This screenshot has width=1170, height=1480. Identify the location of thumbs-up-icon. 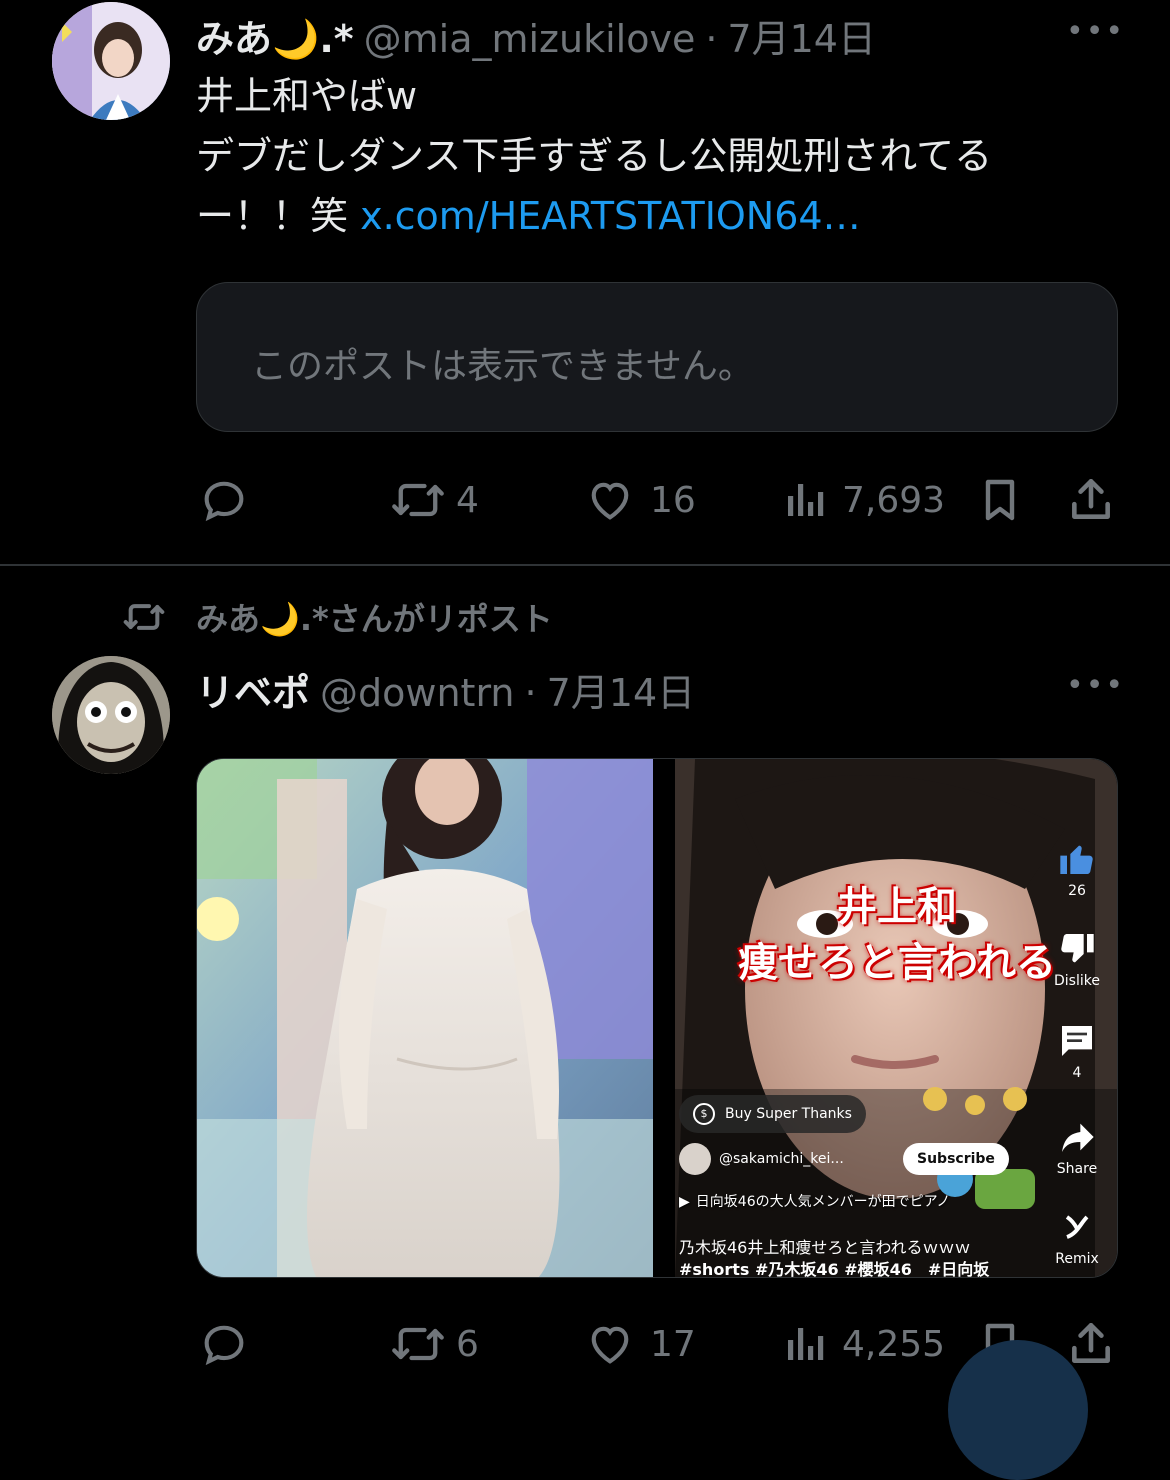
(1077, 859).